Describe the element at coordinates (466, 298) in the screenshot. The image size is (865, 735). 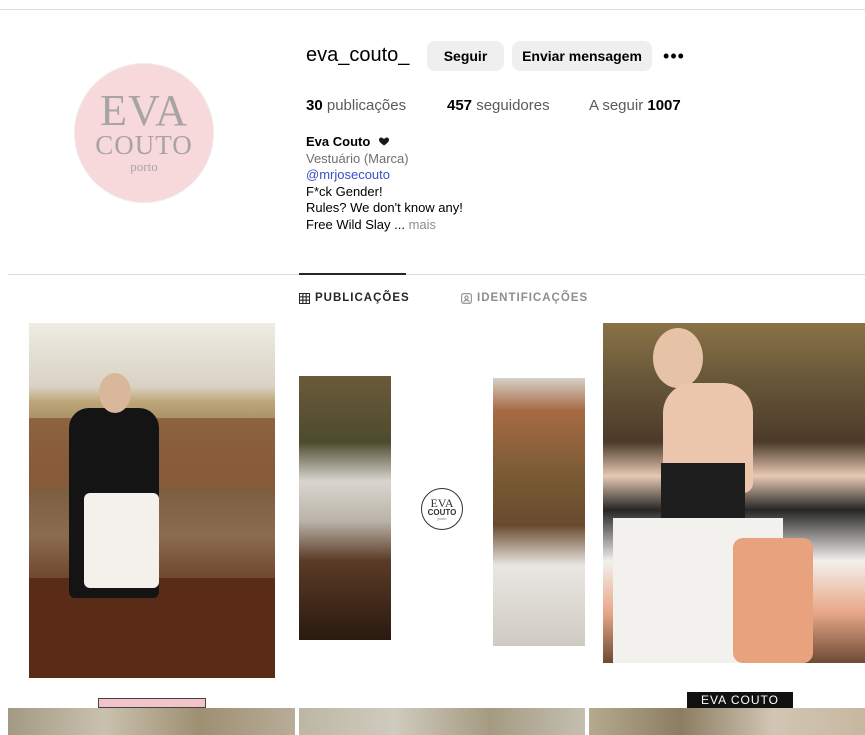
I see `tagged-user-icon` at that location.